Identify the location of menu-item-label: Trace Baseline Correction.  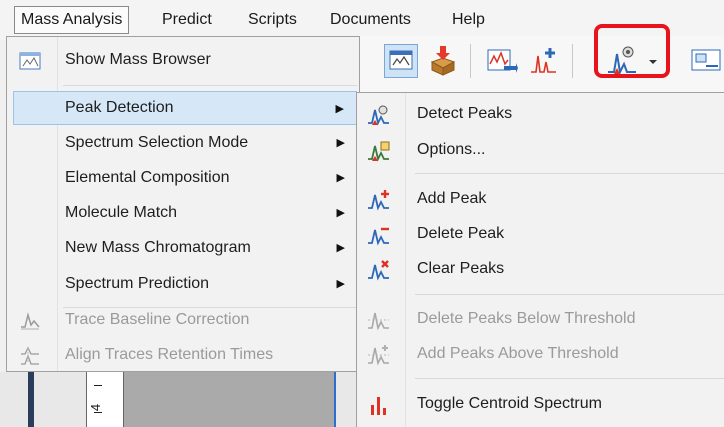
(157, 319).